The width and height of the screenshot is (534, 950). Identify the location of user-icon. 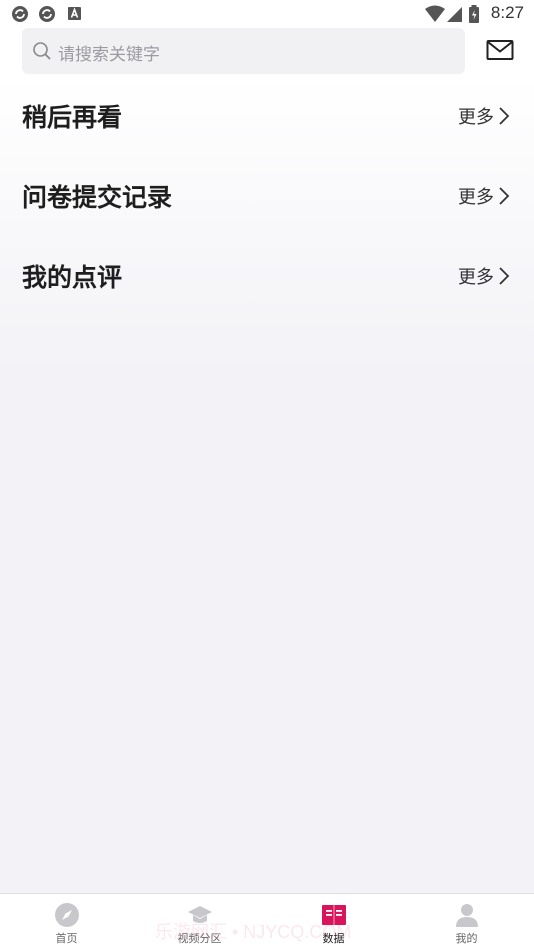
(467, 915).